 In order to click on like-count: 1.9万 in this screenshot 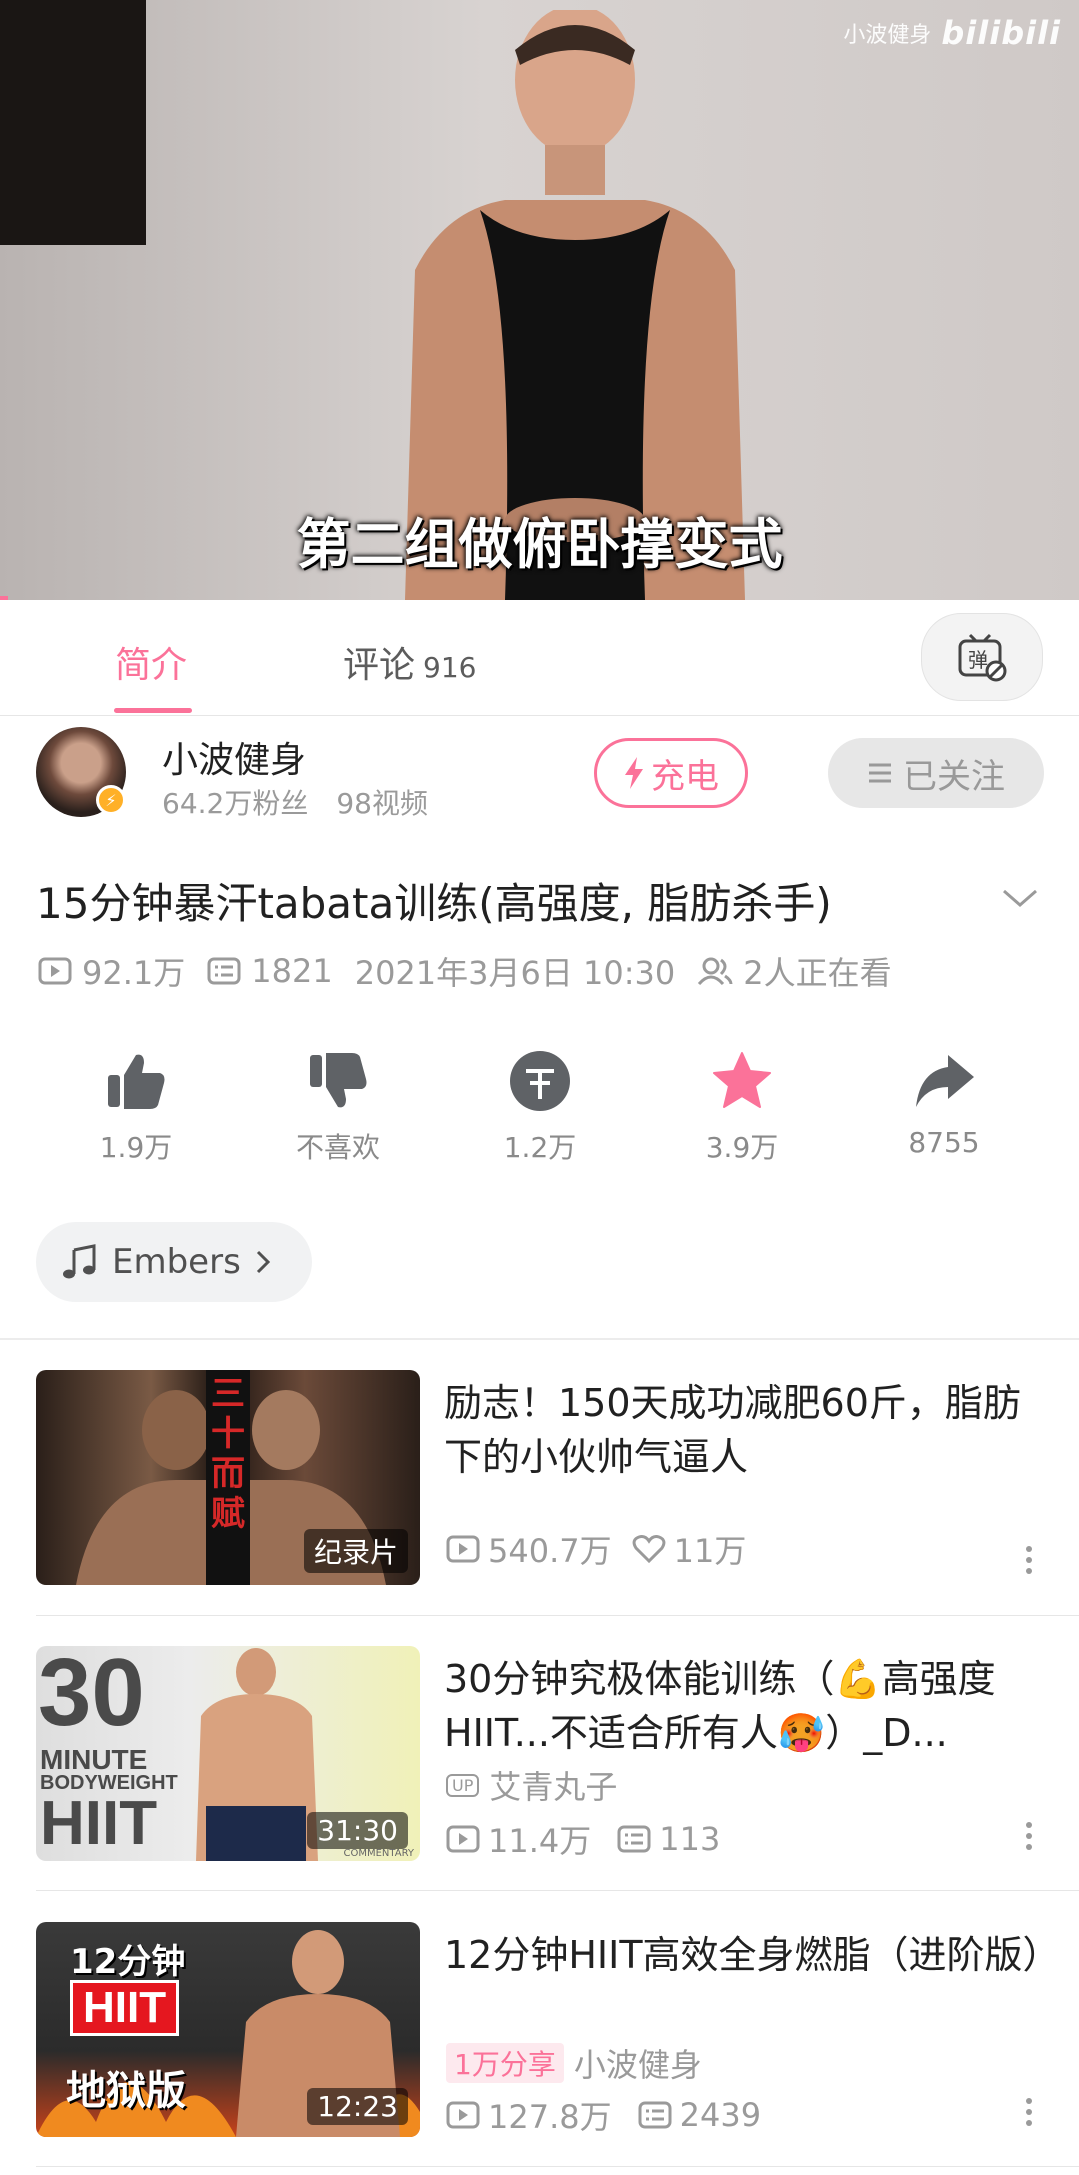, I will do `click(136, 1147)`.